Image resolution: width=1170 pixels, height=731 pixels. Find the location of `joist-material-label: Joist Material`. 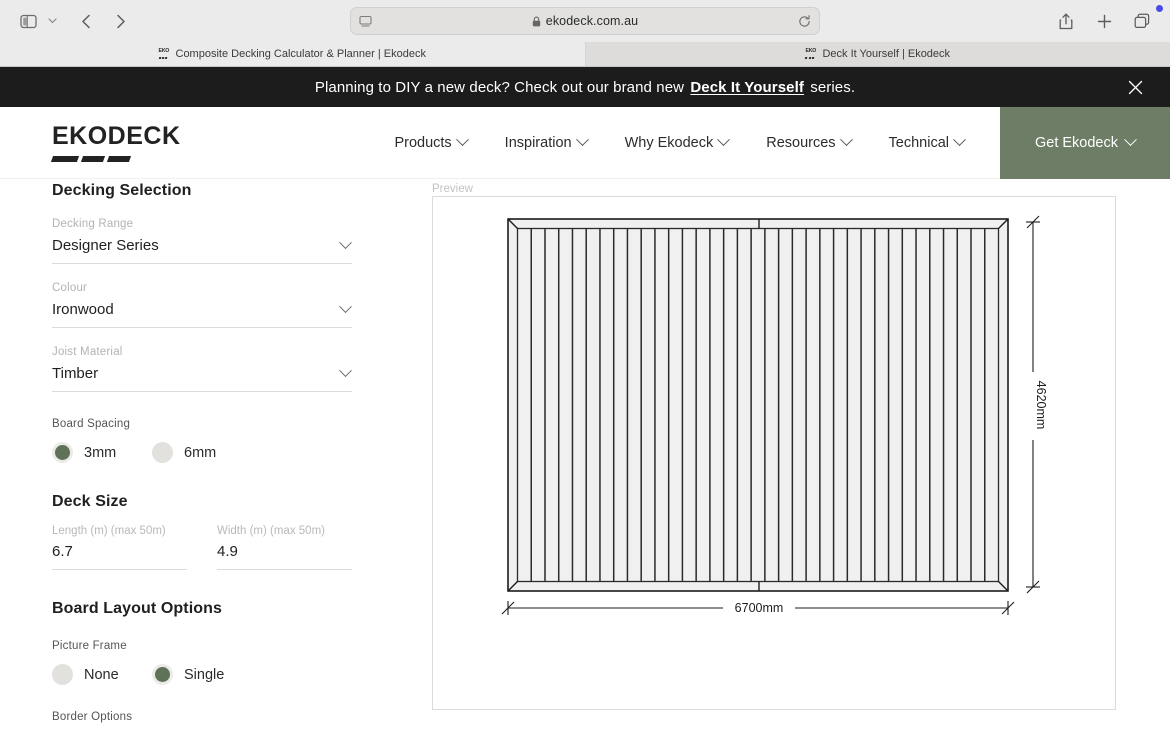

joist-material-label: Joist Material is located at coordinates (87, 352).